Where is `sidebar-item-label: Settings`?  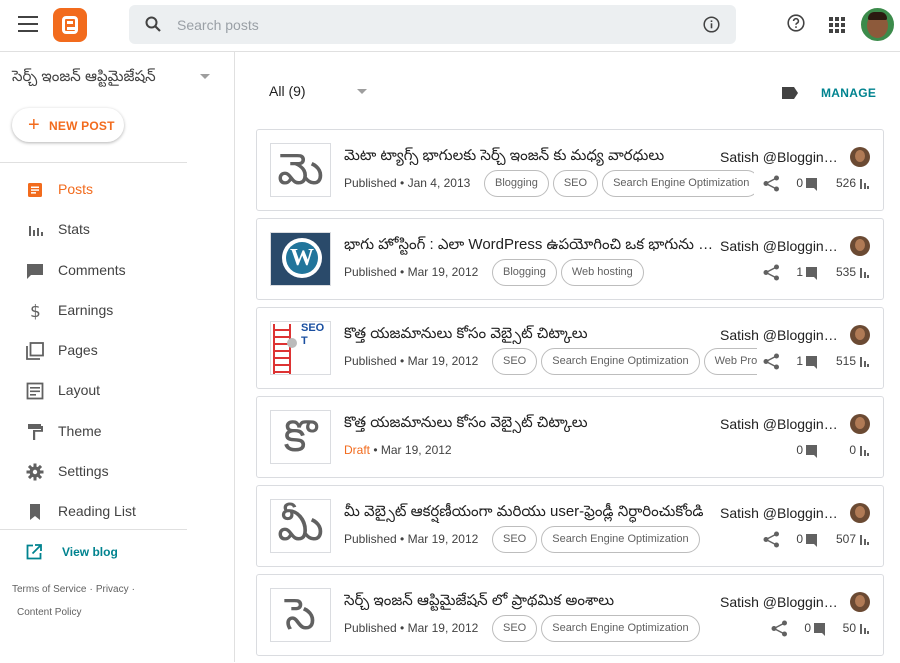 sidebar-item-label: Settings is located at coordinates (83, 471).